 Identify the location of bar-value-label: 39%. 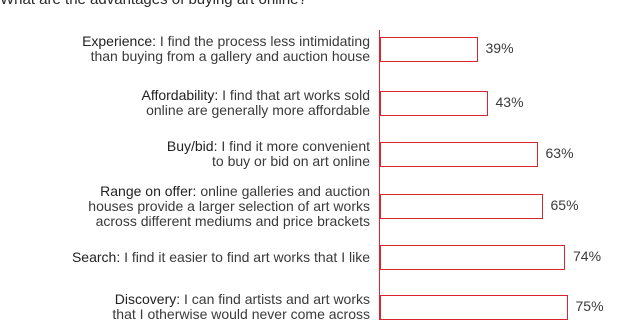
(499, 48).